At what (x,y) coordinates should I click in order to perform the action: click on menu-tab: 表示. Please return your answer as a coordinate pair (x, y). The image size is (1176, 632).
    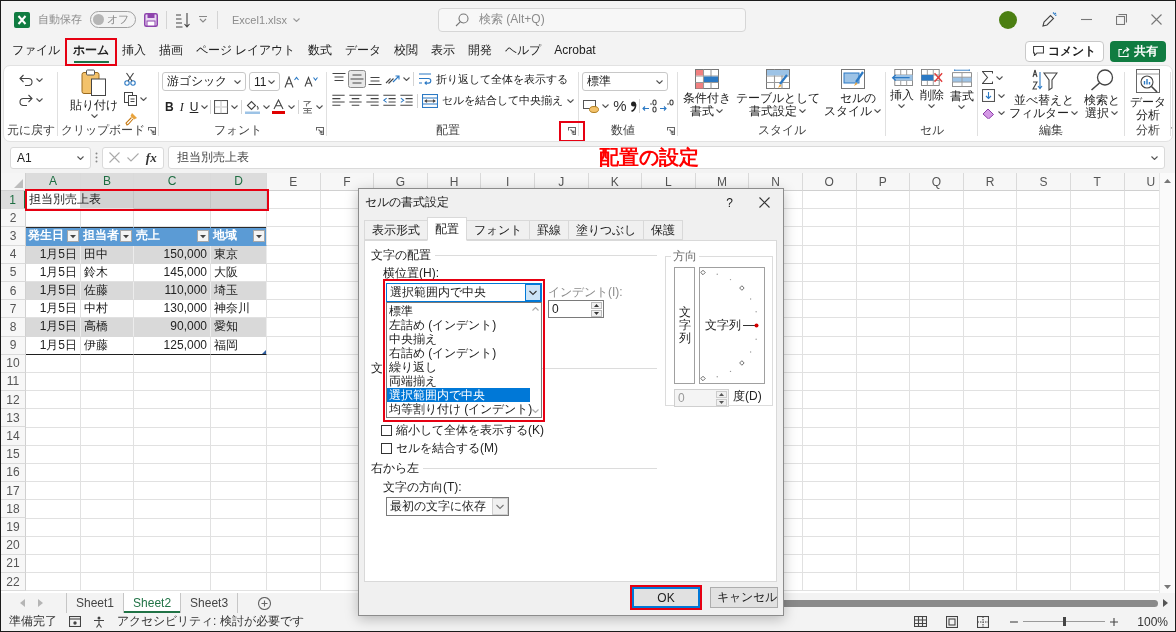
    Looking at the image, I should click on (443, 51).